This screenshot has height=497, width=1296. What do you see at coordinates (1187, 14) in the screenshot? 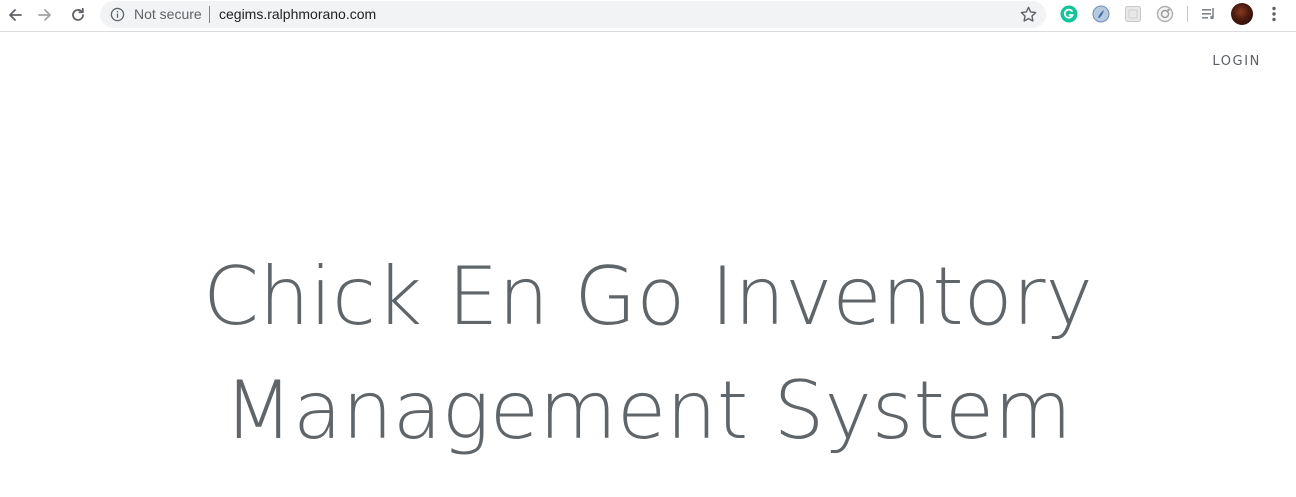
I see `extensions-divider` at bounding box center [1187, 14].